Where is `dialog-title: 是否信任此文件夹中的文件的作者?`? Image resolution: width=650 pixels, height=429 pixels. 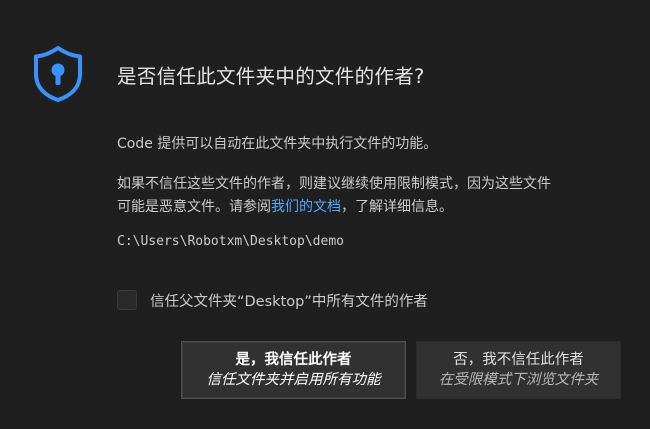
dialog-title: 是否信任此文件夹中的文件的作者? is located at coordinates (271, 76).